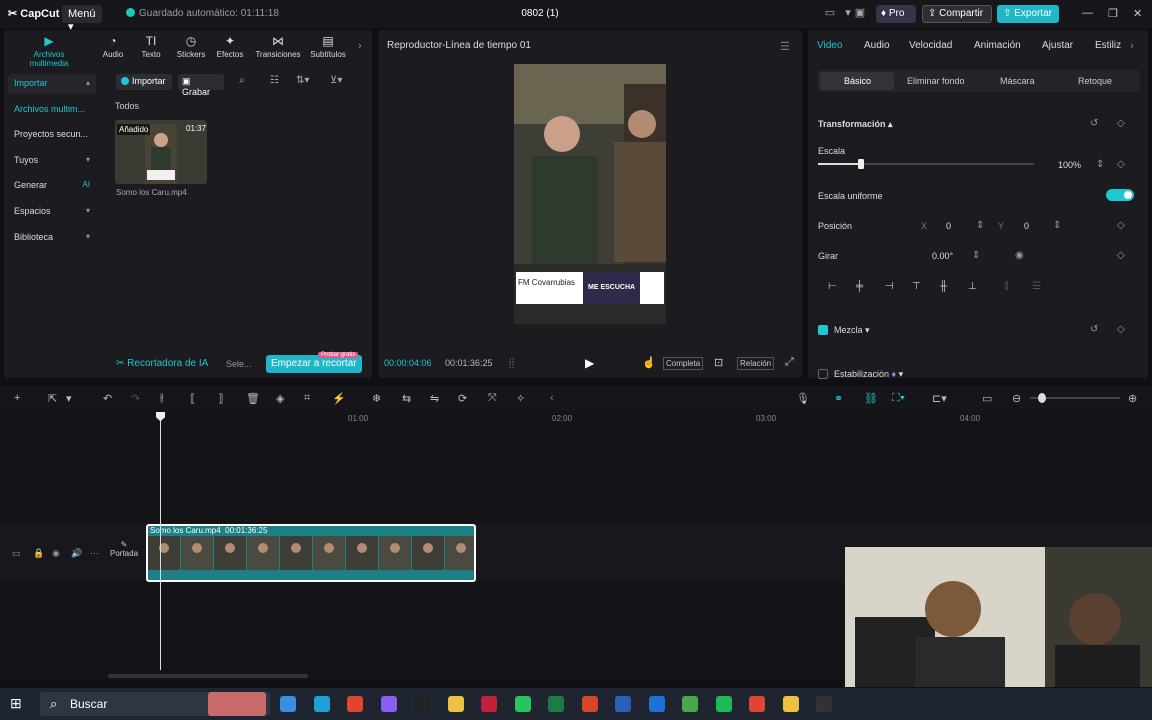 The height and width of the screenshot is (720, 1152). I want to click on transform-section-title: Transformación ▴, so click(855, 124).